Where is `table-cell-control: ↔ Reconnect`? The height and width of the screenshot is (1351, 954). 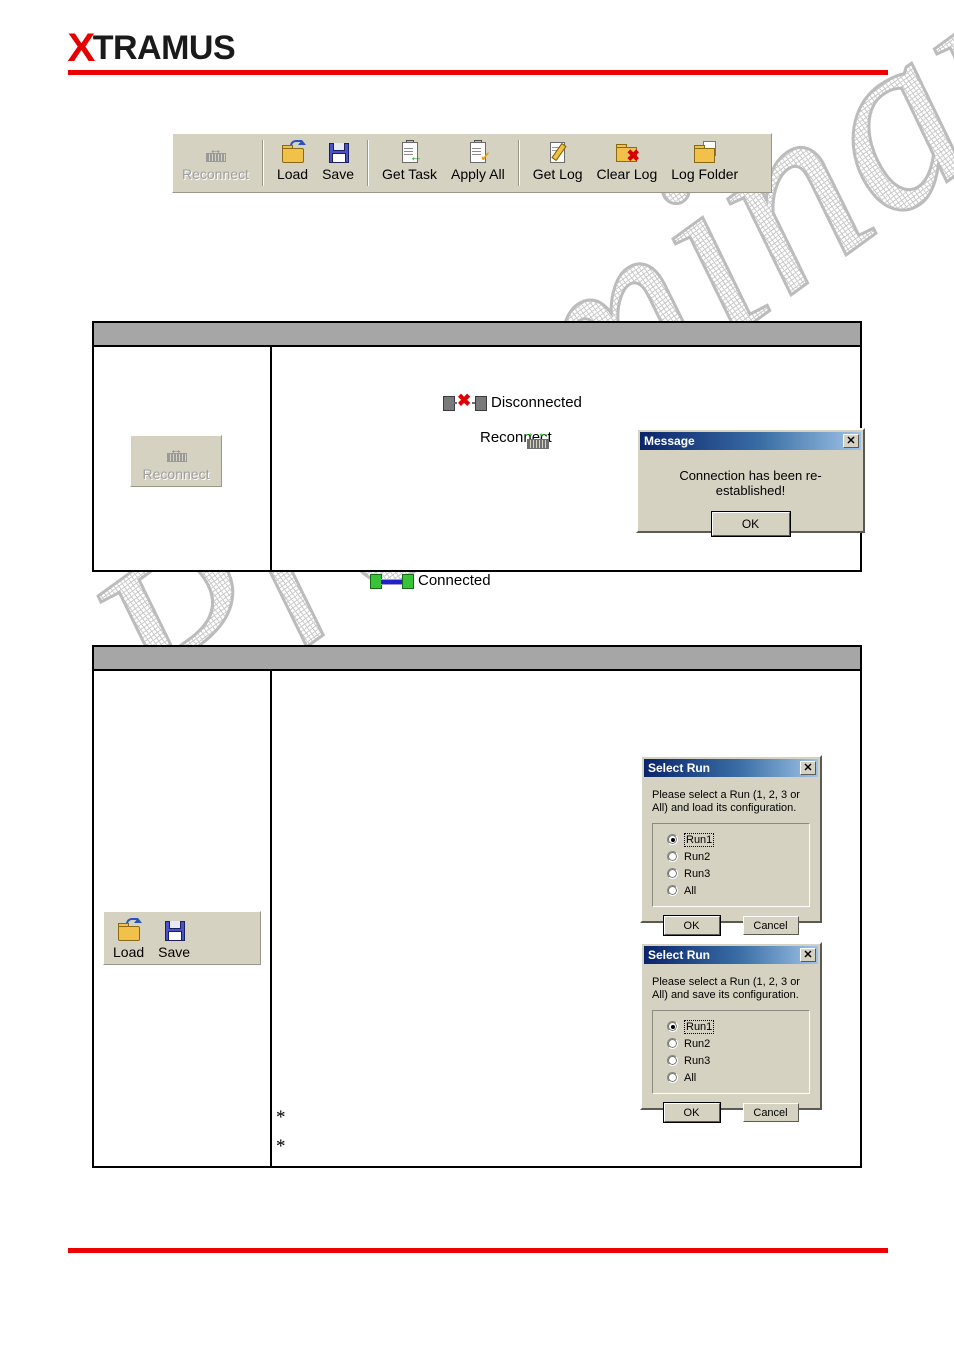
table-cell-control: ↔ Reconnect is located at coordinates (183, 458).